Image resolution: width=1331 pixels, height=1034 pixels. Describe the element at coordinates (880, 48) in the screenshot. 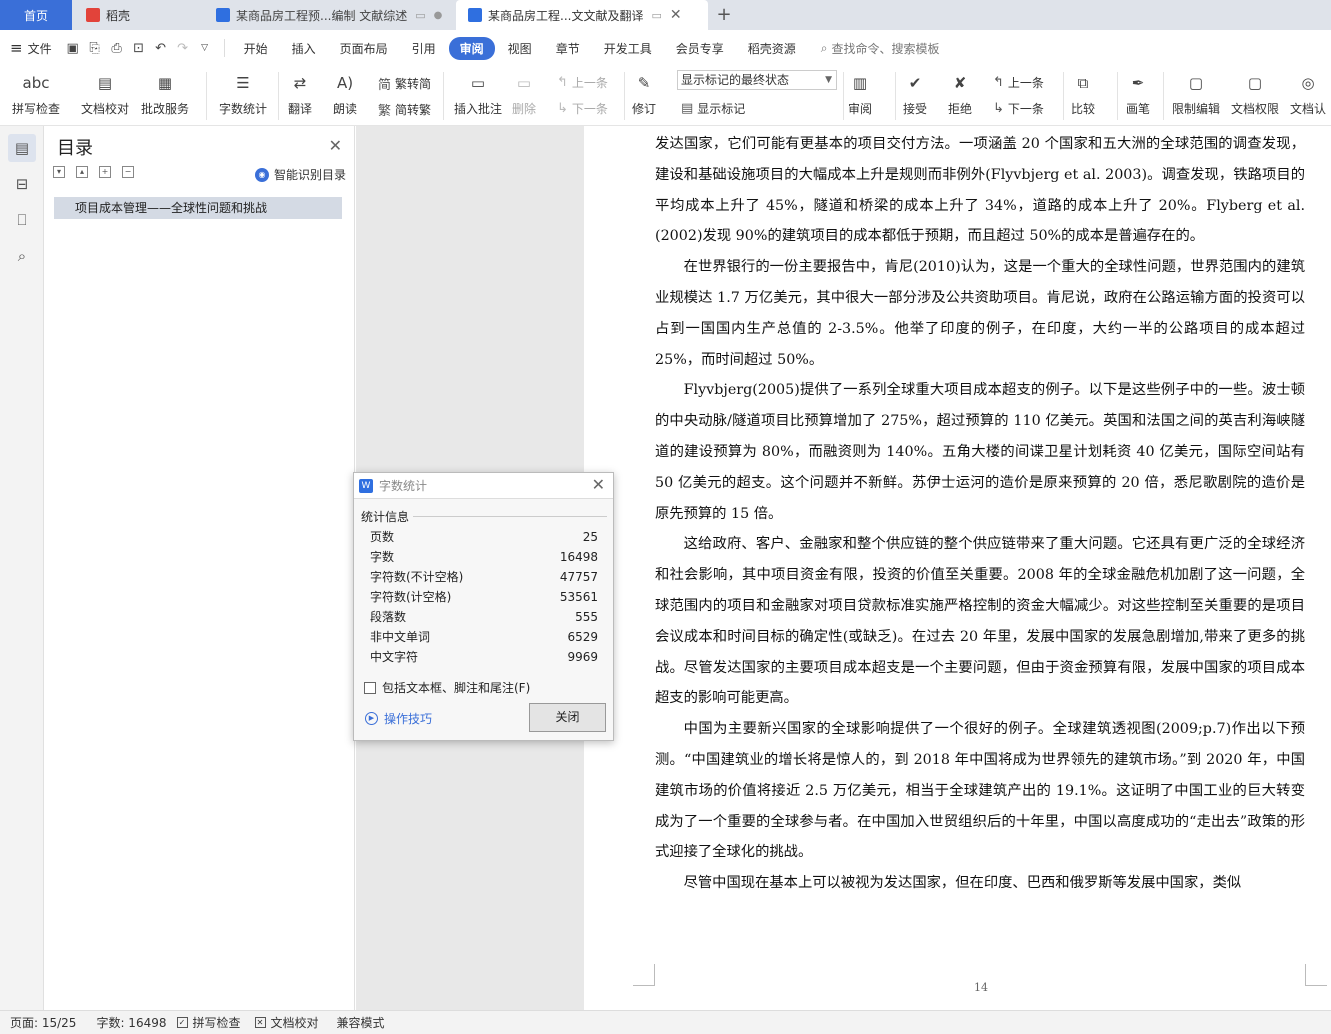

I see `command-search: ⌕ 查找命令、搜索模板` at that location.